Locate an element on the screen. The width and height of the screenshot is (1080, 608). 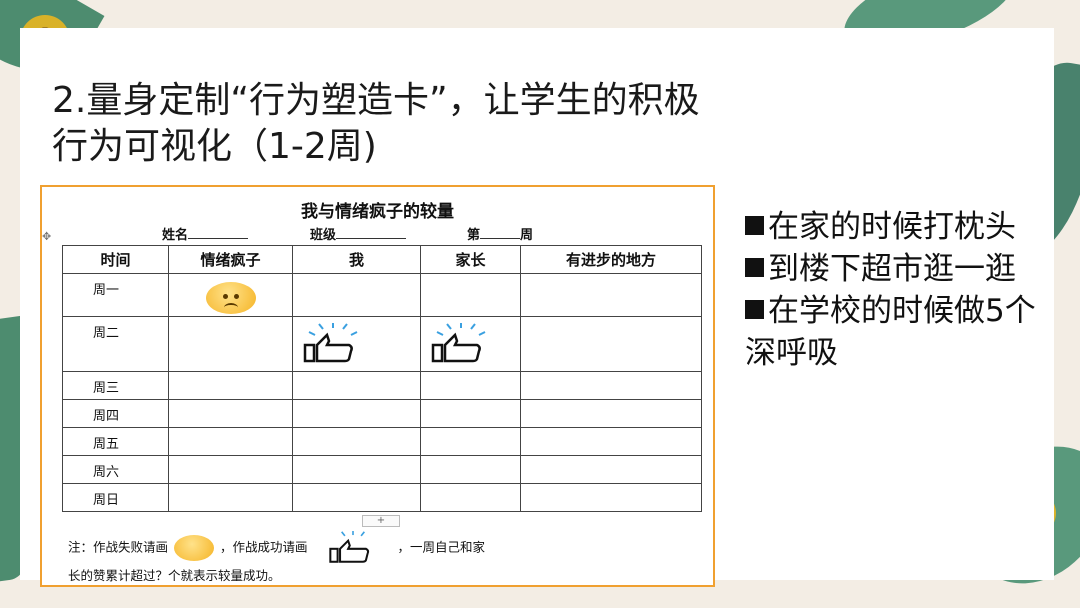
table-row: 周二 is located at coordinates (382, 344).